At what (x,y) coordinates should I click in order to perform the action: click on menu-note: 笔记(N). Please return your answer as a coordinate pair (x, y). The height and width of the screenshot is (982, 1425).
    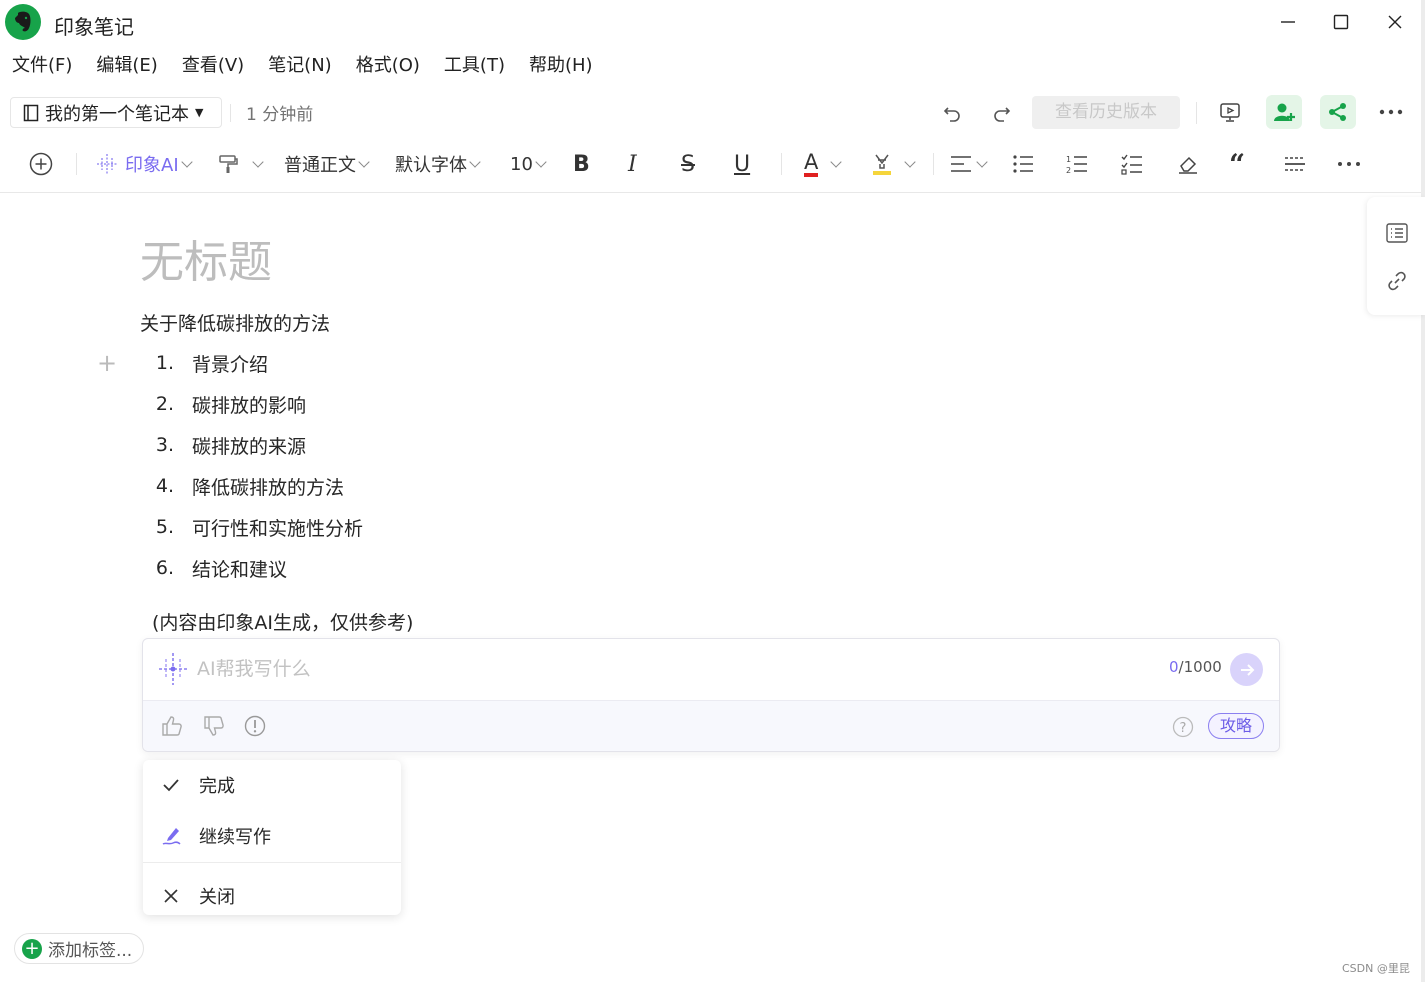
    Looking at the image, I should click on (300, 66).